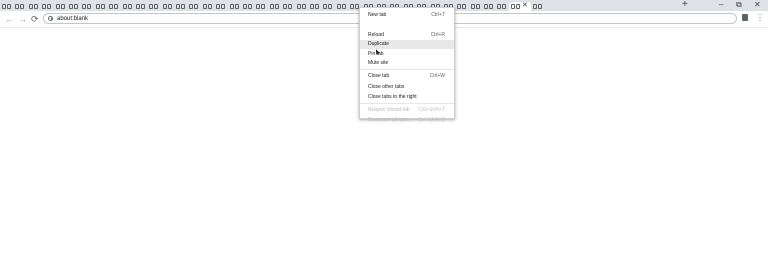  I want to click on window-close-button: ✕, so click(757, 5).